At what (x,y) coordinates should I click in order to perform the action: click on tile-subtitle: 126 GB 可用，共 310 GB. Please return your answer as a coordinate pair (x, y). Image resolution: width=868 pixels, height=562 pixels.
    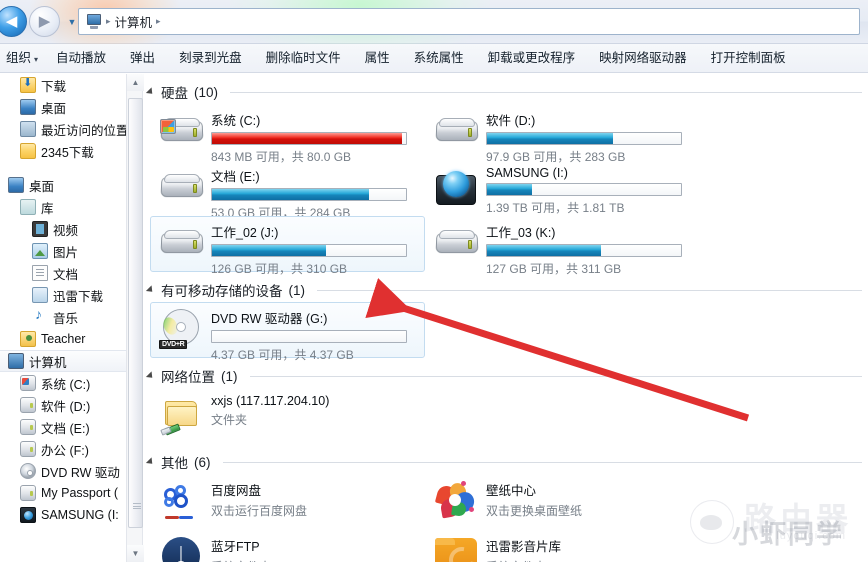
    Looking at the image, I should click on (279, 269).